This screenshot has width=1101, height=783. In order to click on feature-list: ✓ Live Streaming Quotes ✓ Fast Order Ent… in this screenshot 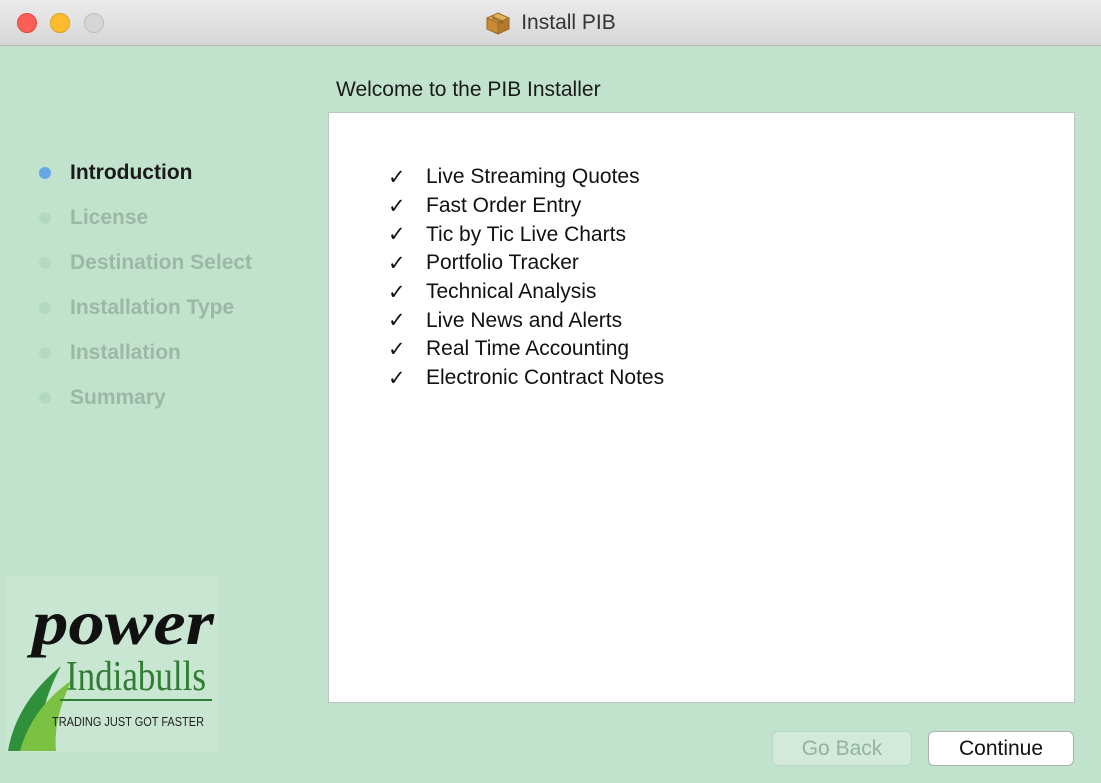, I will do `click(526, 278)`.